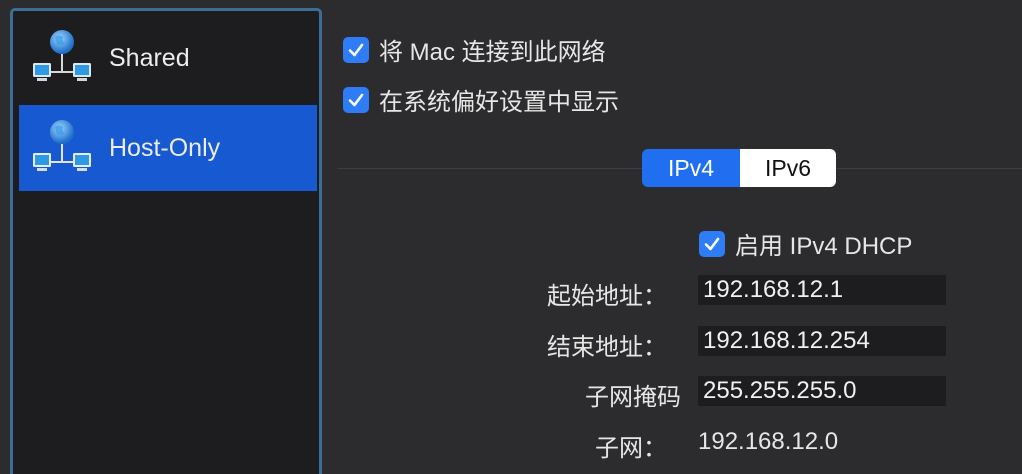 This screenshot has height=474, width=1022. Describe the element at coordinates (788, 168) in the screenshot. I see `tab-ipv6: IPv6` at that location.